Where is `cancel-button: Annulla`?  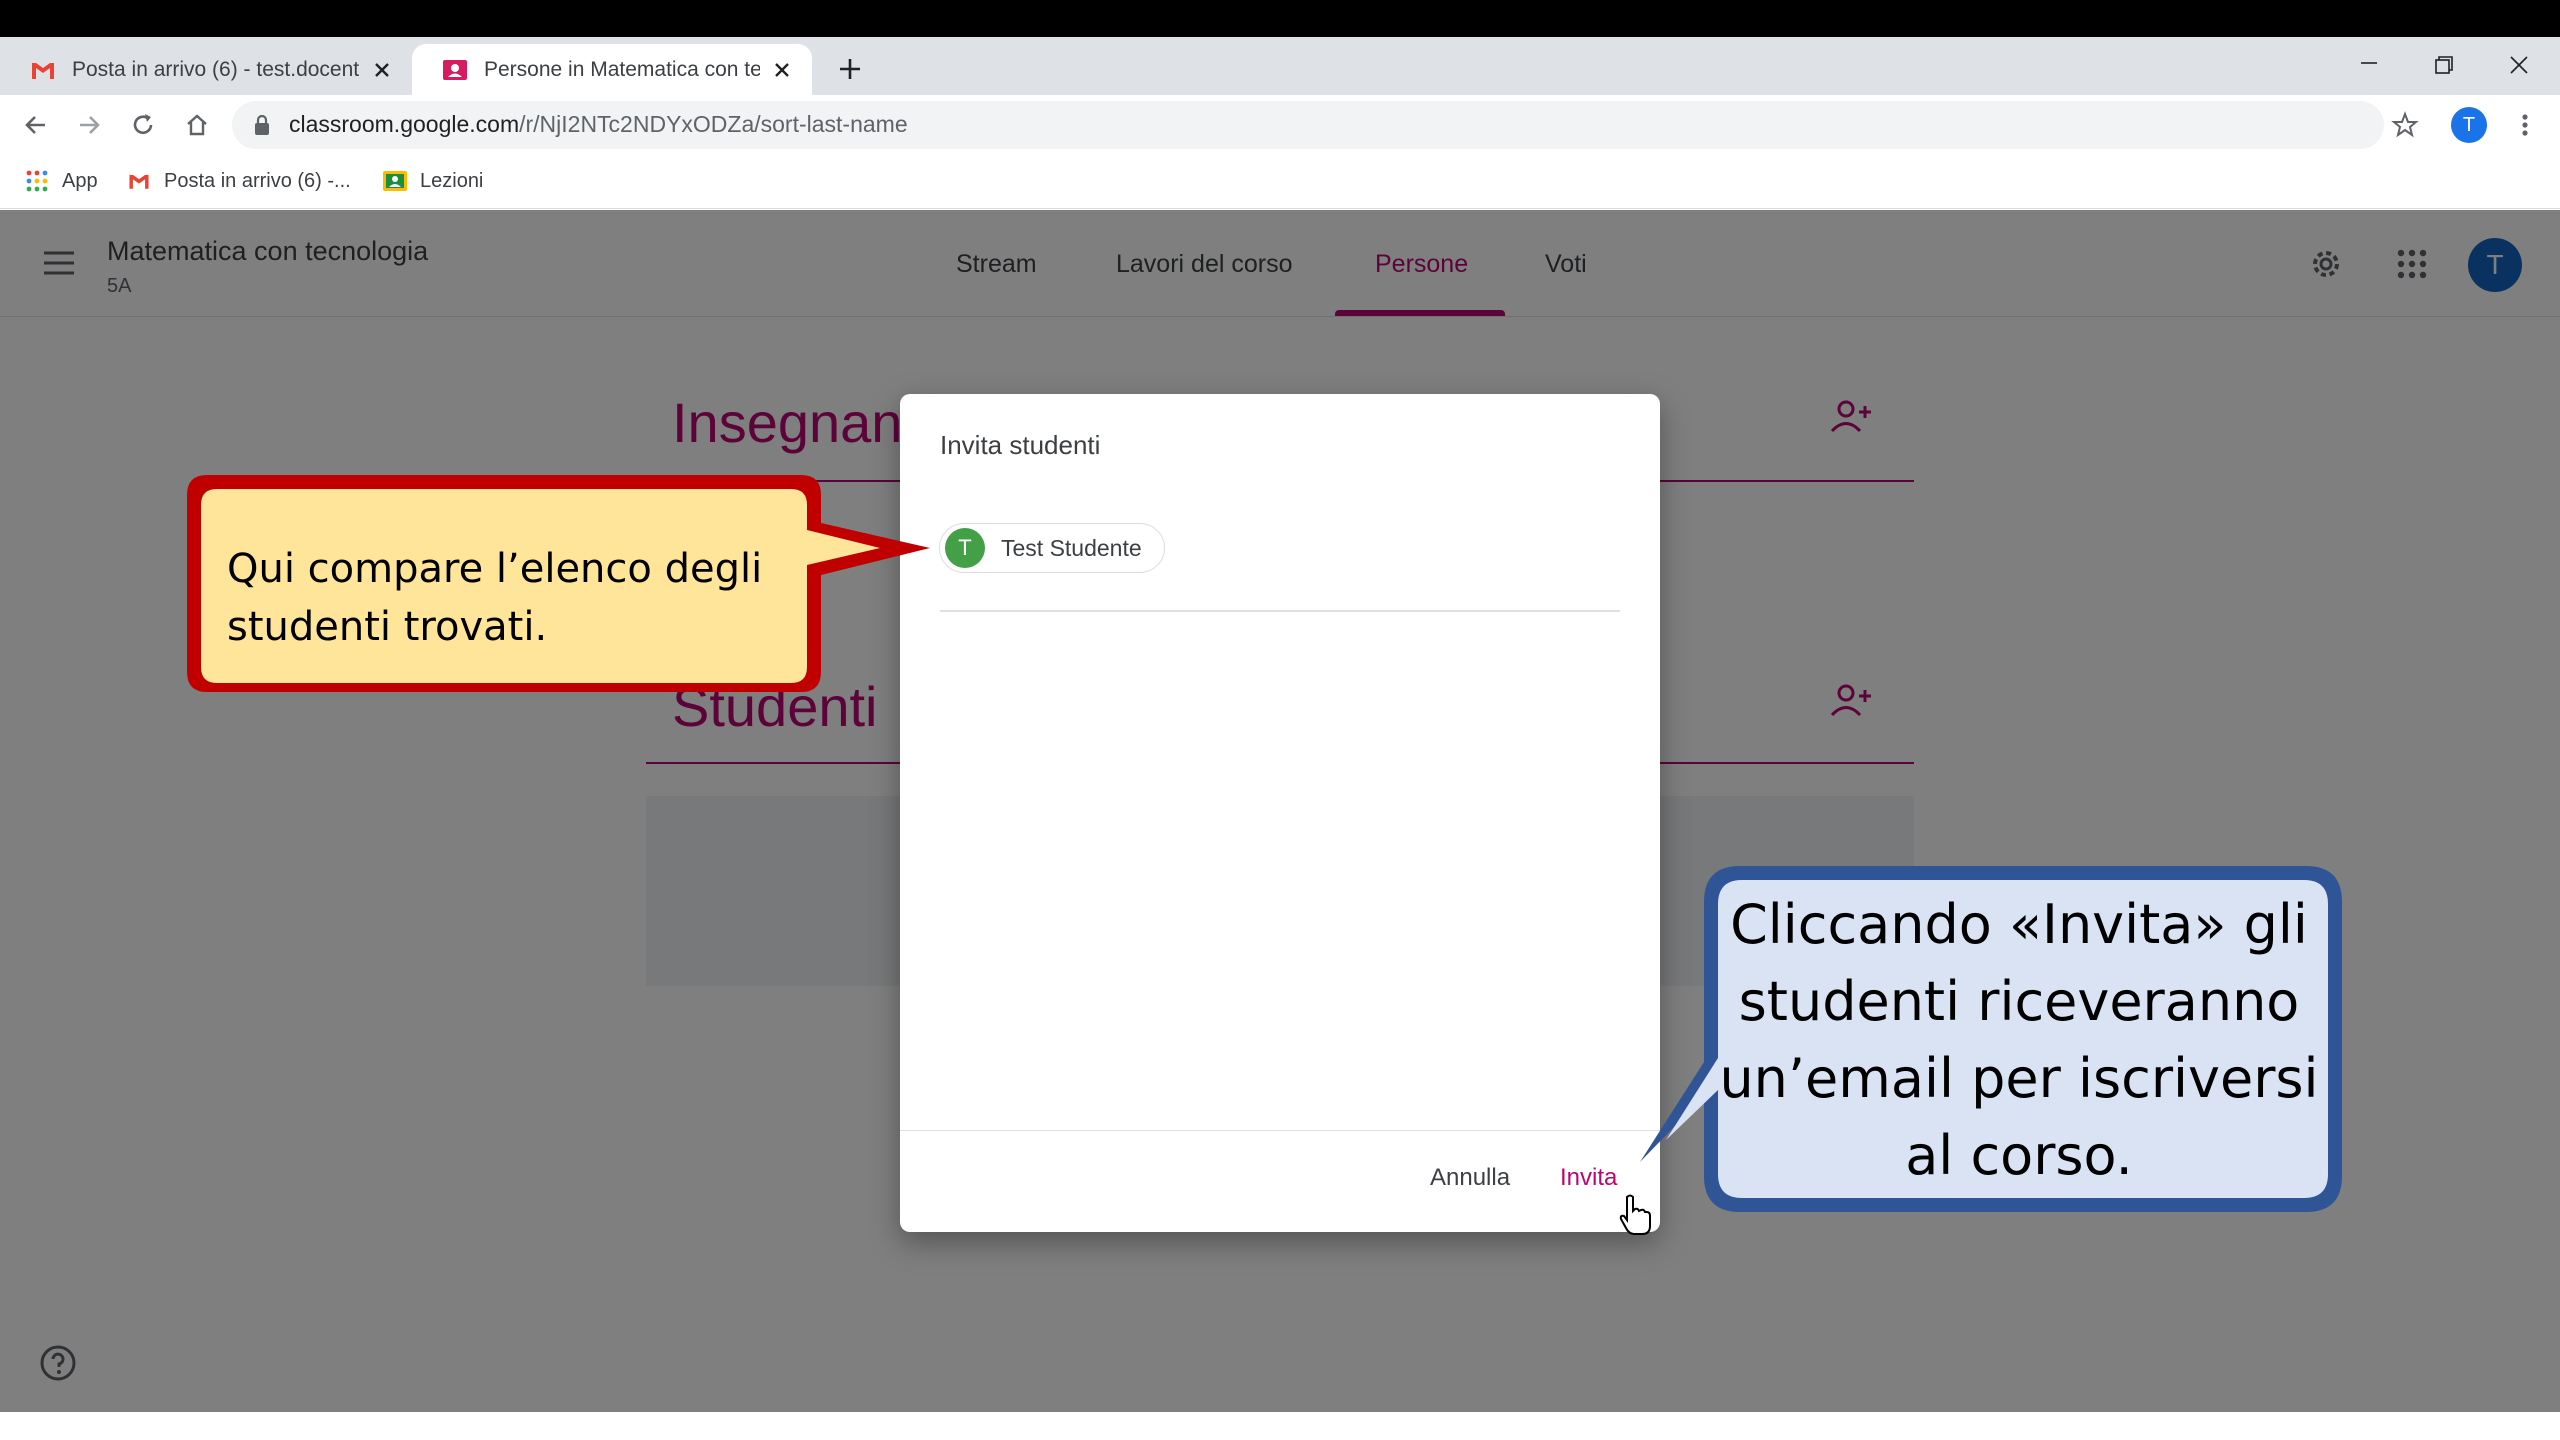
cancel-button: Annulla is located at coordinates (1470, 1178).